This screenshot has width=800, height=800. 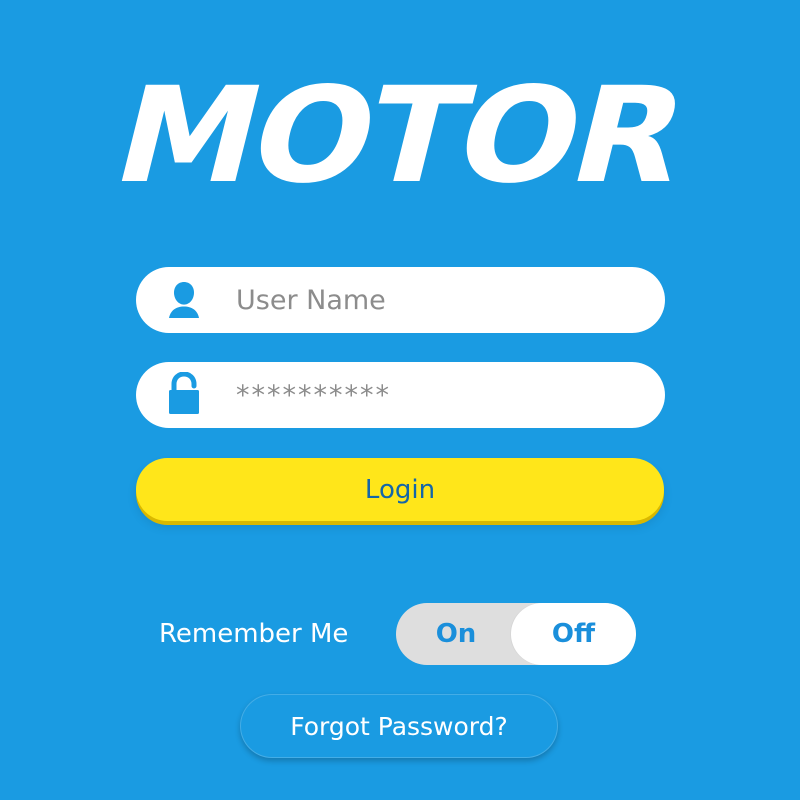 I want to click on username-field, so click(x=400, y=300).